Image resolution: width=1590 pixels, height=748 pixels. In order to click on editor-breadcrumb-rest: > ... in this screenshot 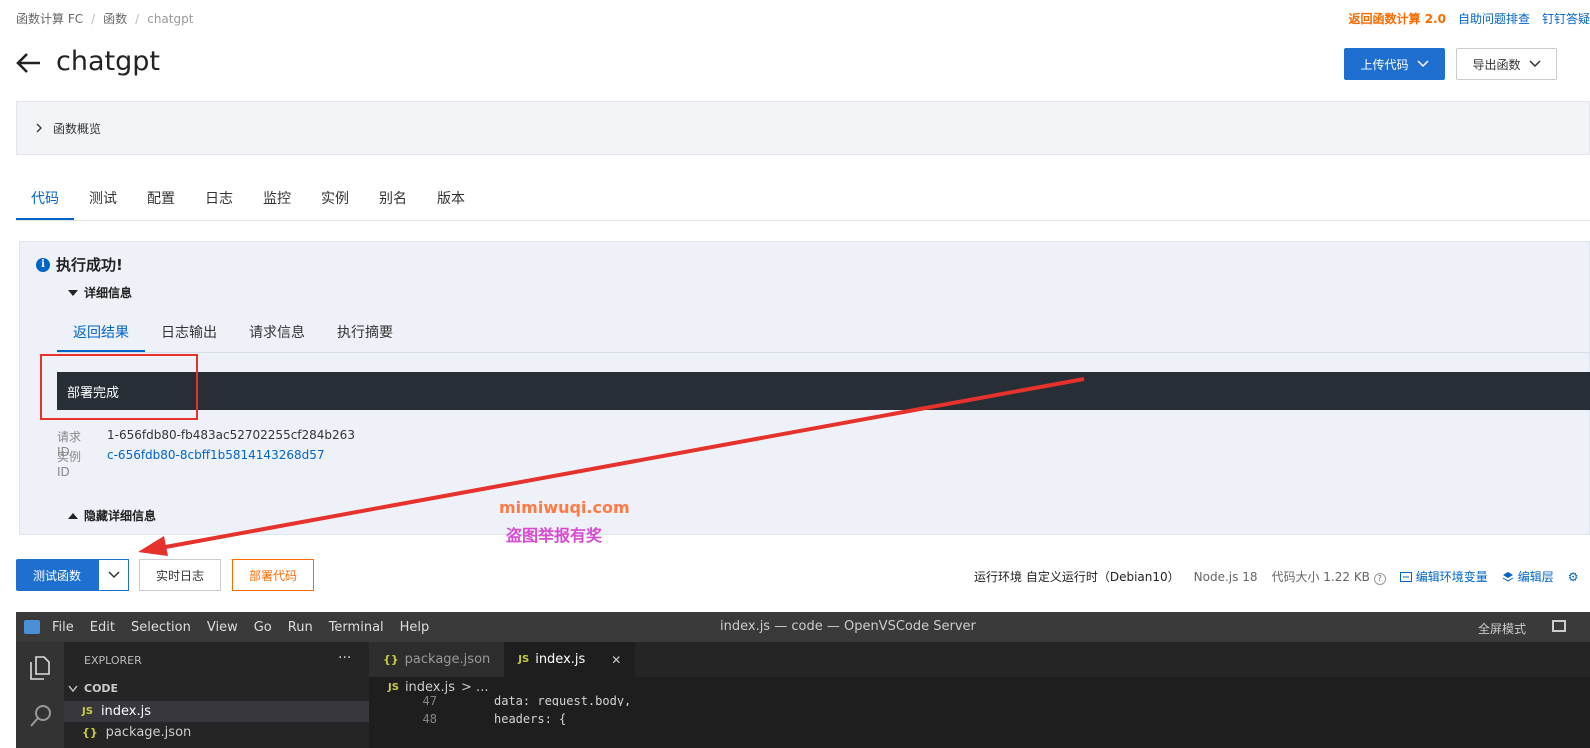, I will do `click(474, 687)`.